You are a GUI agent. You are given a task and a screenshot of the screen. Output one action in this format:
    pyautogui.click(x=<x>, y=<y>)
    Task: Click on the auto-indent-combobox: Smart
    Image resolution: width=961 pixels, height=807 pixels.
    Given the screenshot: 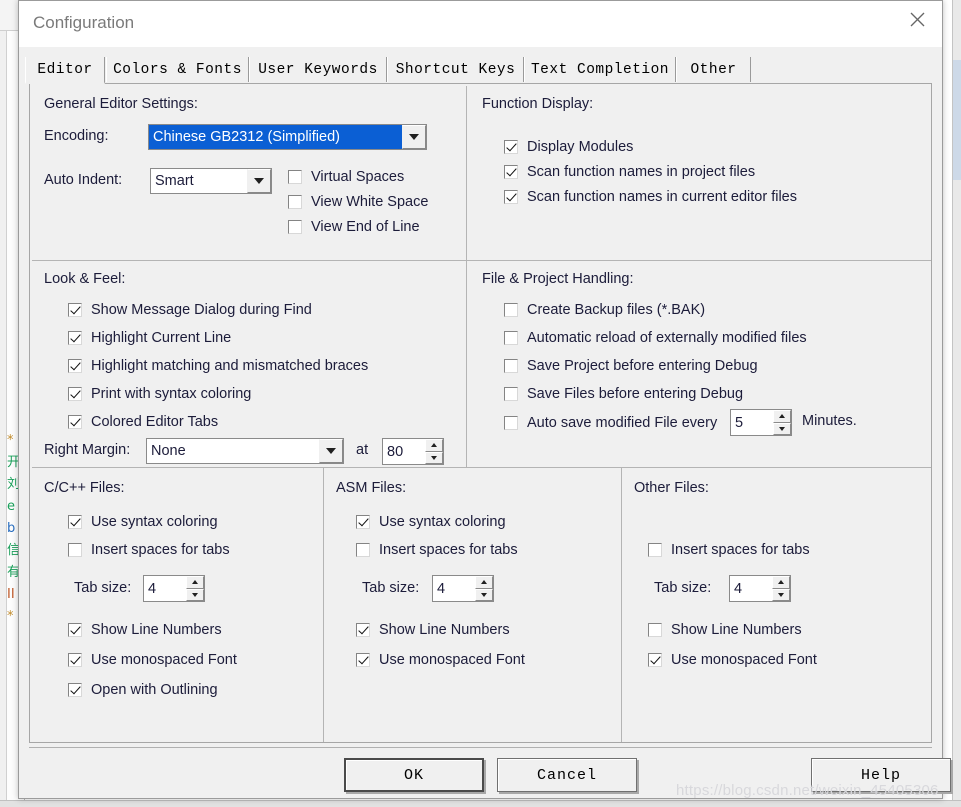 What is the action you would take?
    pyautogui.click(x=211, y=181)
    